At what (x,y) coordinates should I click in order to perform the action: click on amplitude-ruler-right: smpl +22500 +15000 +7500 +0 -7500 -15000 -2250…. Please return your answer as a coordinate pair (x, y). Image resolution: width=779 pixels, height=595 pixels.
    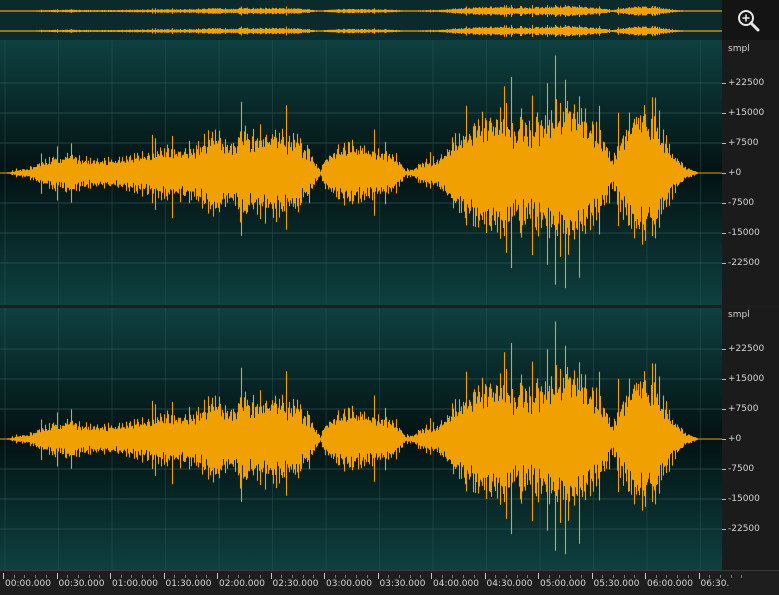
    Looking at the image, I should click on (750, 439).